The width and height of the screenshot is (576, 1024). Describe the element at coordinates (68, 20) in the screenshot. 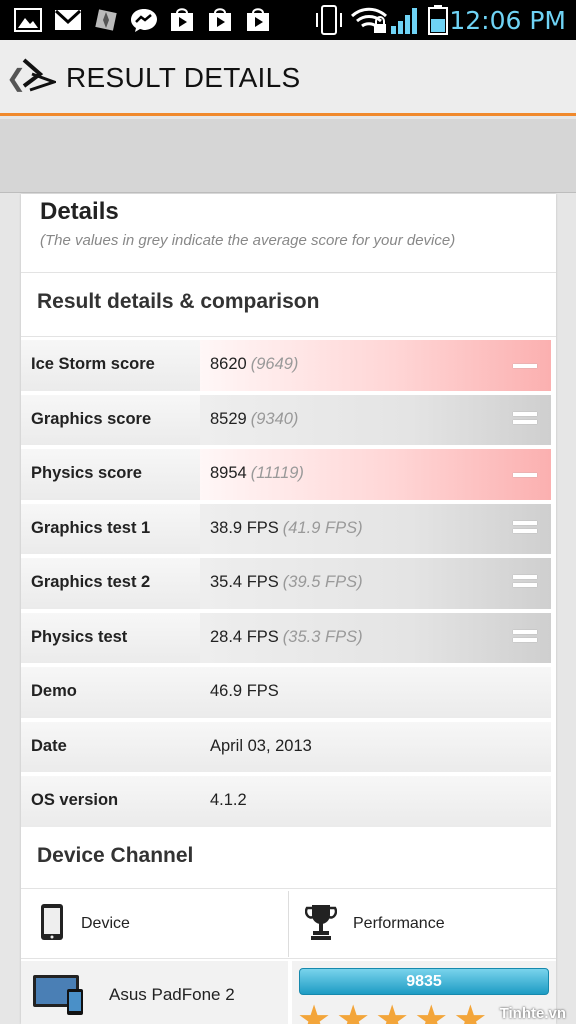

I see `gmail-icon` at that location.